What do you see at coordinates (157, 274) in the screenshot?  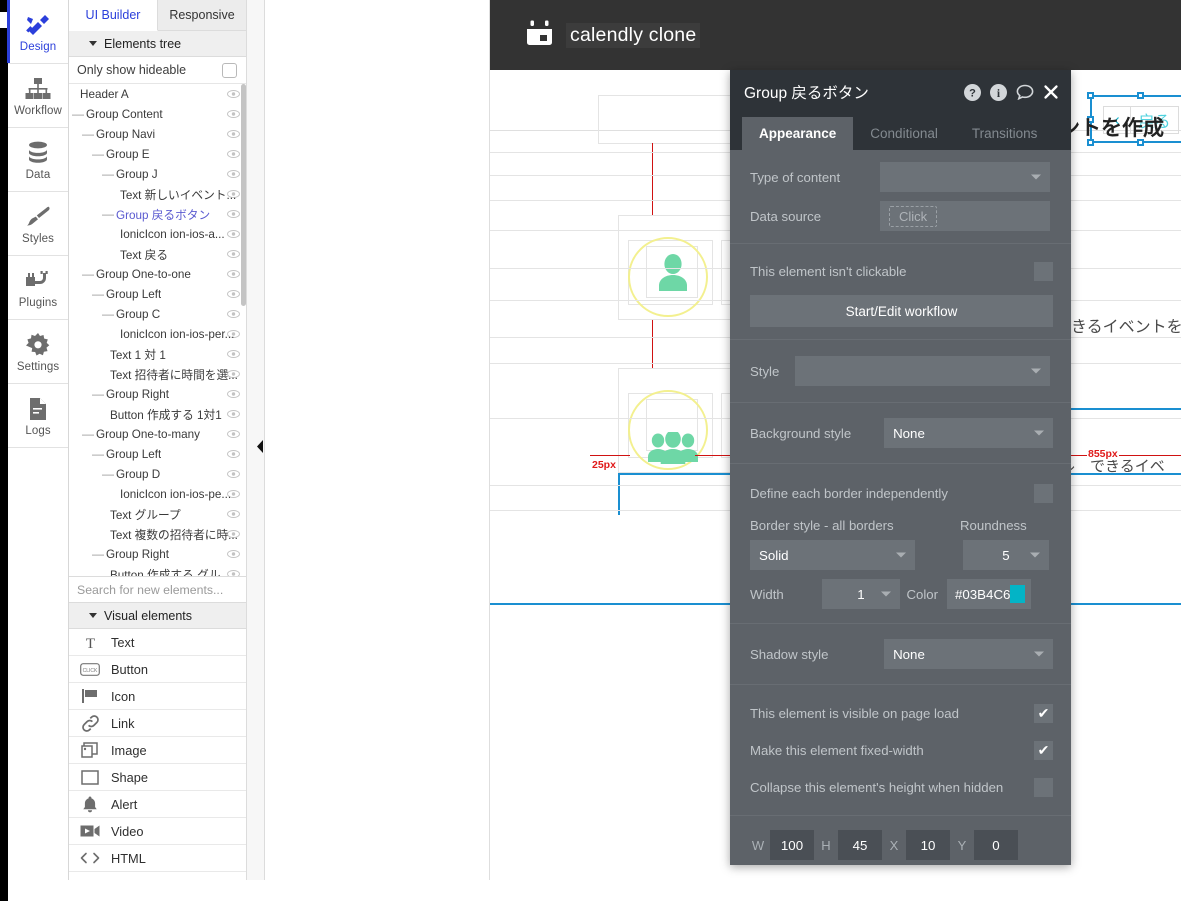 I see `tree-node: — Group One-to-one` at bounding box center [157, 274].